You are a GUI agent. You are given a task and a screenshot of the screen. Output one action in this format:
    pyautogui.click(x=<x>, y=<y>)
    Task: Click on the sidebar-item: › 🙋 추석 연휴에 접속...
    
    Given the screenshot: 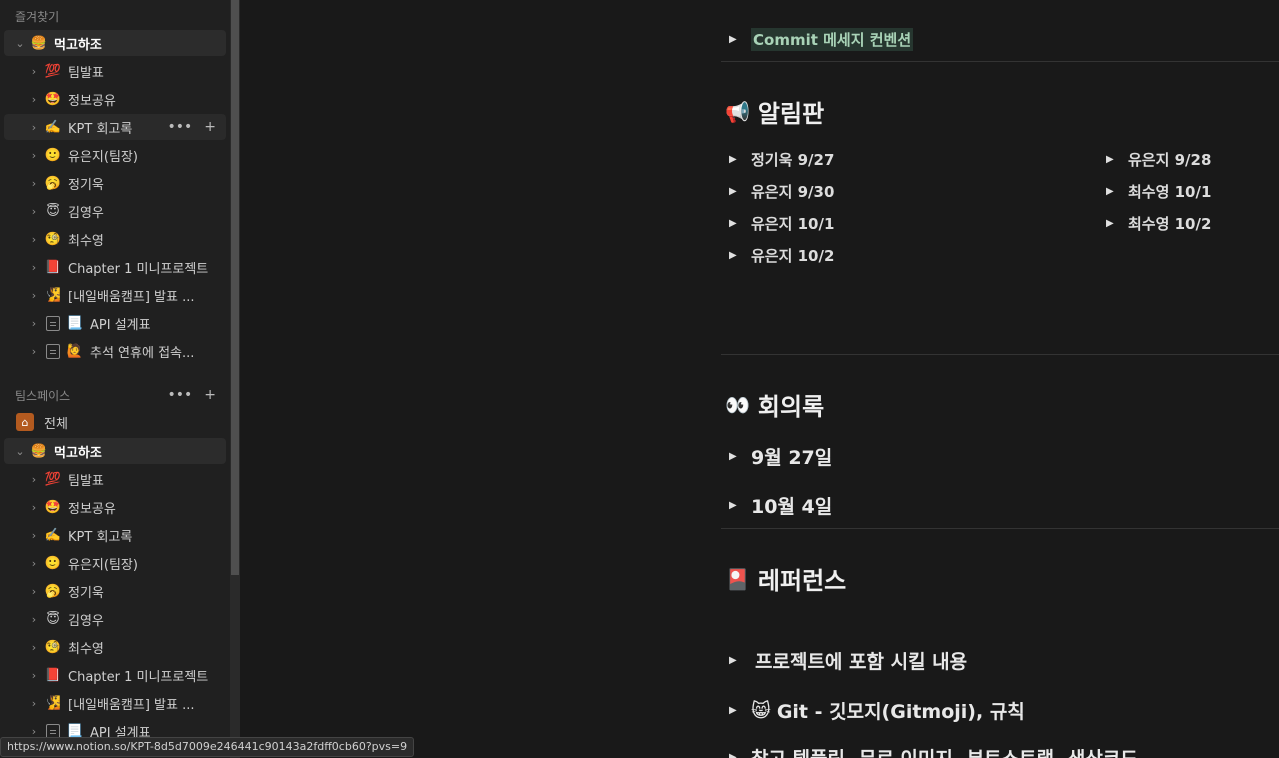 What is the action you would take?
    pyautogui.click(x=115, y=351)
    